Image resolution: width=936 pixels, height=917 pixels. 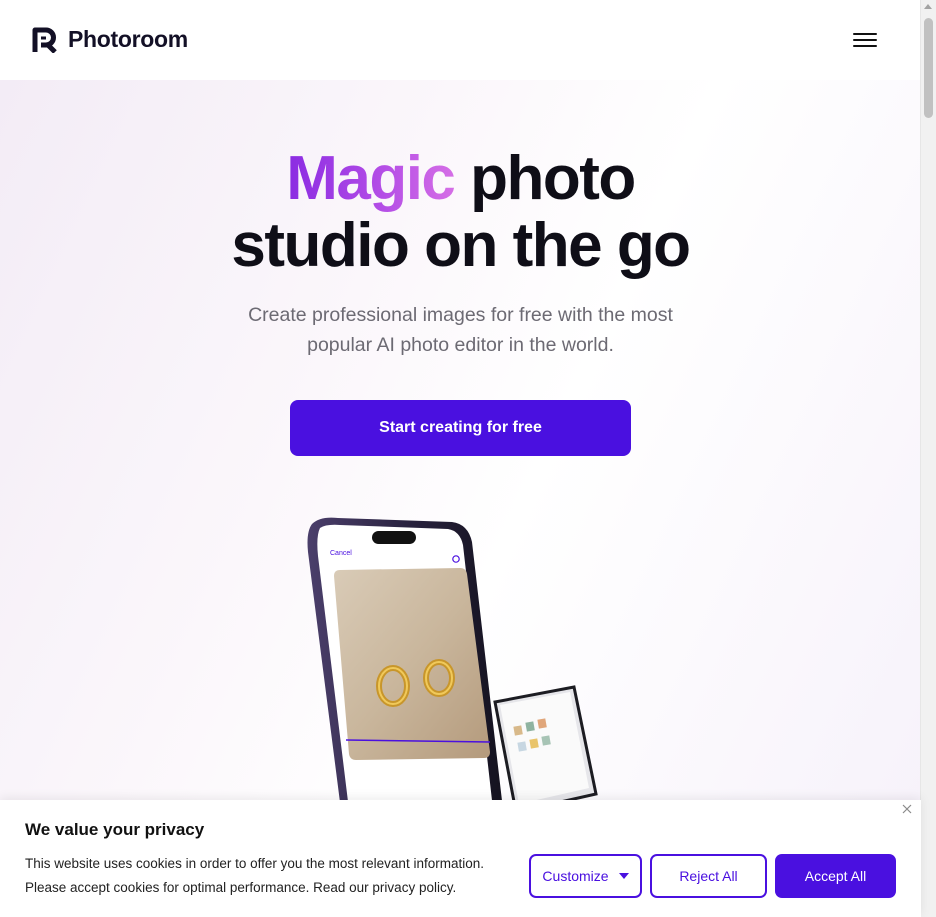 I want to click on reject-all-button: Reject All, so click(x=708, y=876).